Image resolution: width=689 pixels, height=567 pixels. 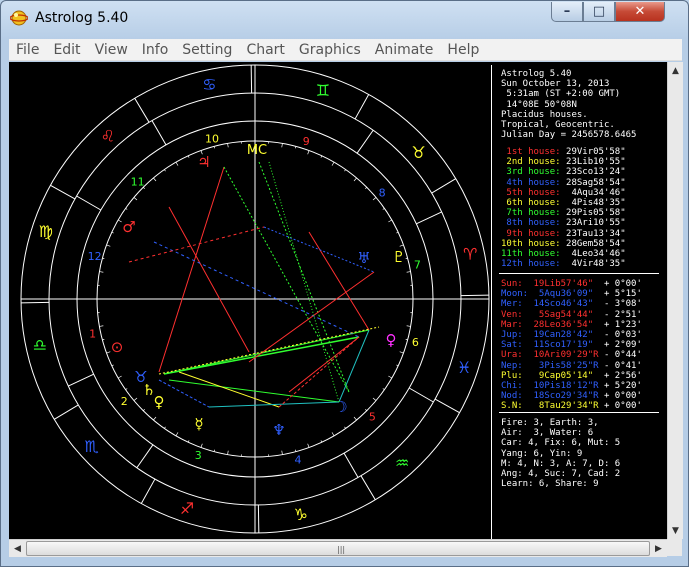 I want to click on scroll-down-icon: ▼, so click(x=675, y=530).